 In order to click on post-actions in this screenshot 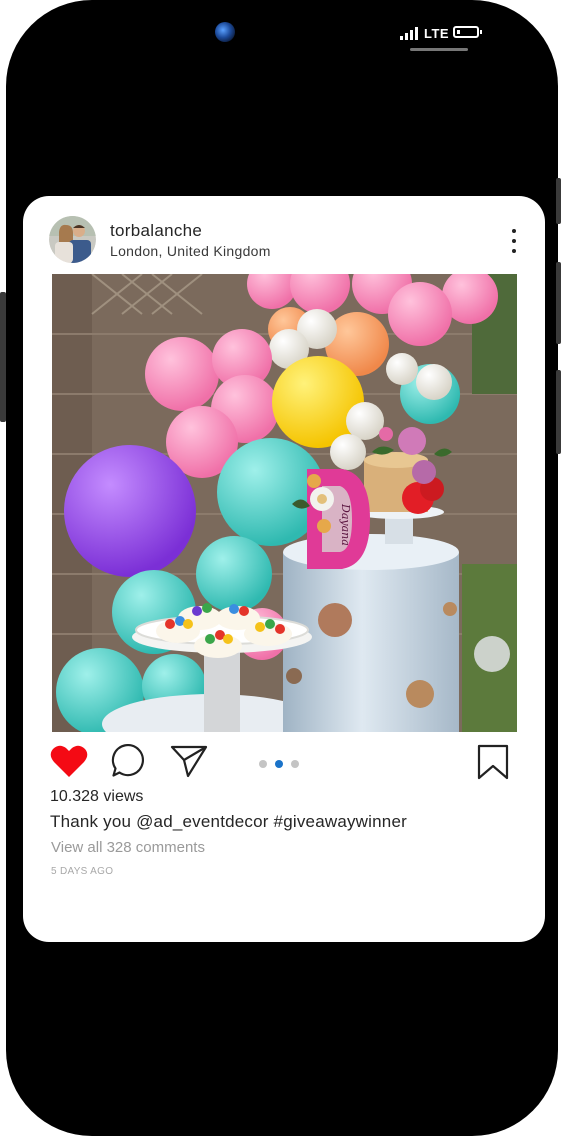, I will do `click(281, 762)`.